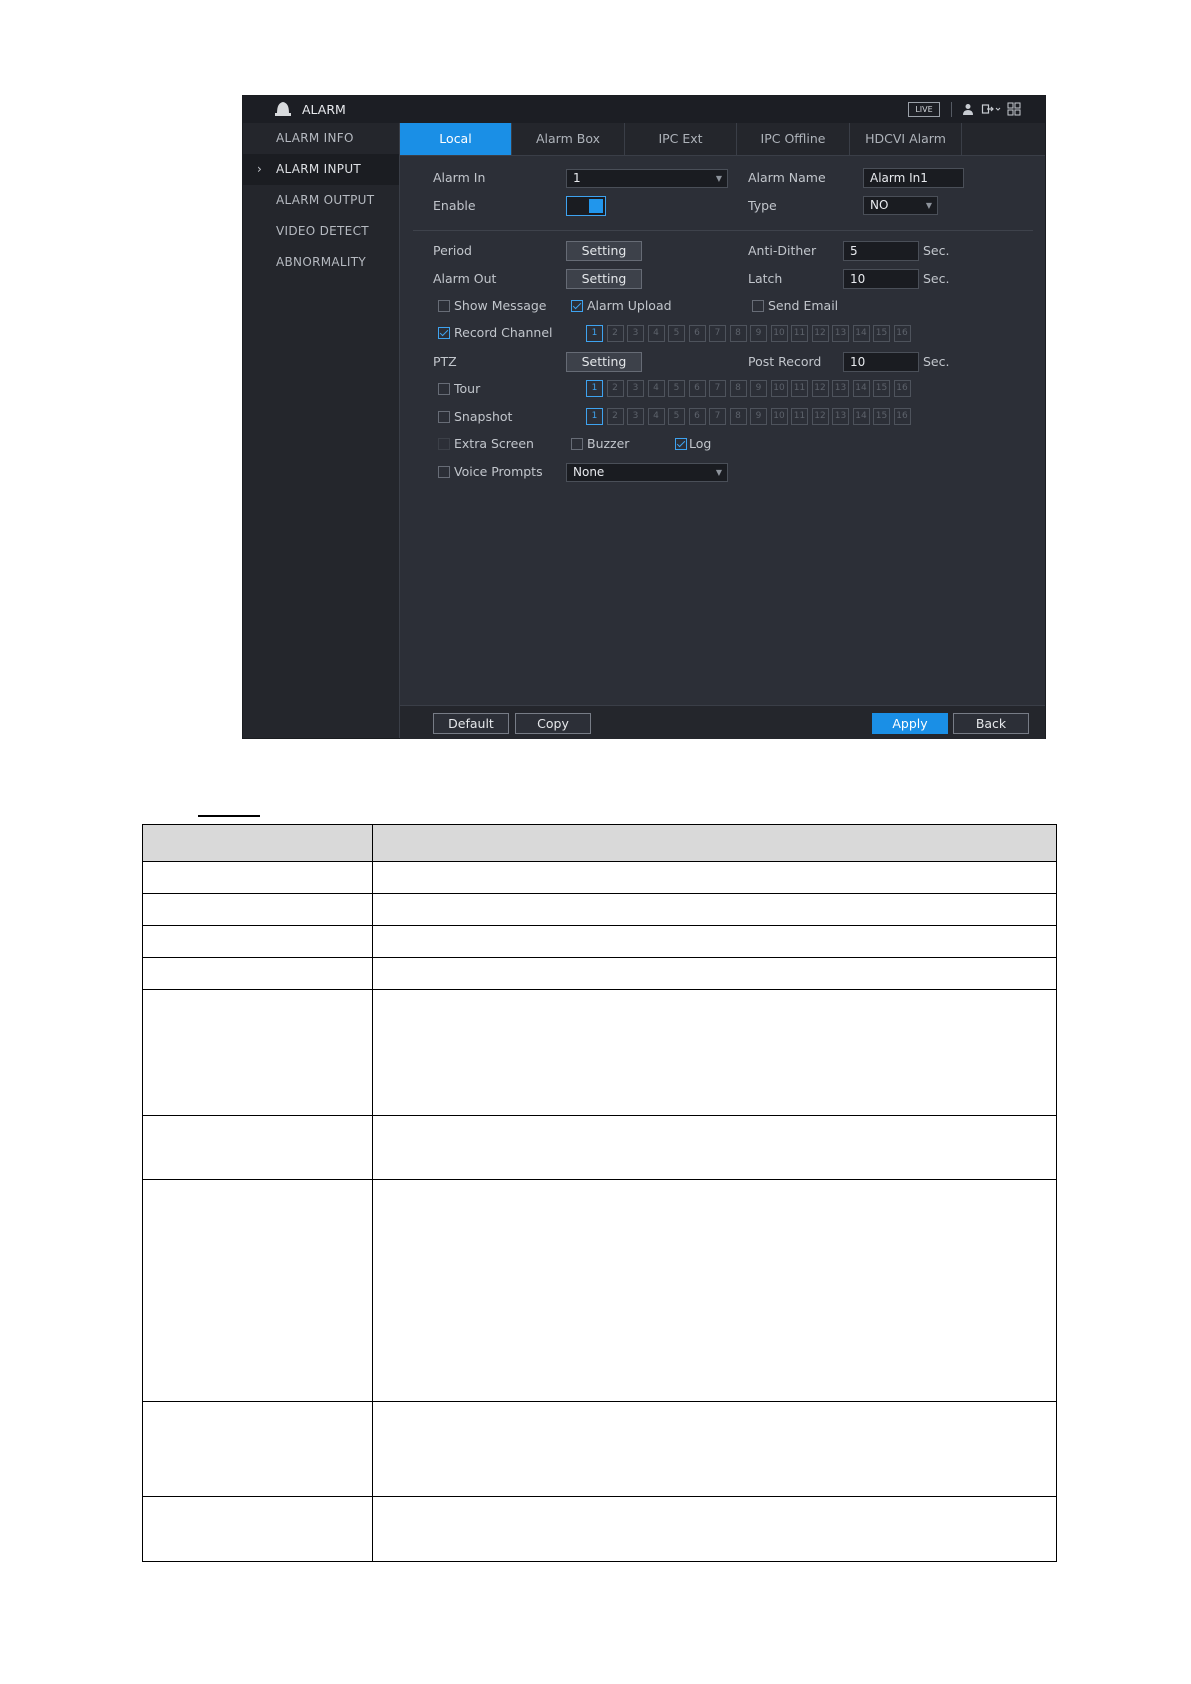  What do you see at coordinates (900, 205) in the screenshot?
I see `type-select: NO ▼` at bounding box center [900, 205].